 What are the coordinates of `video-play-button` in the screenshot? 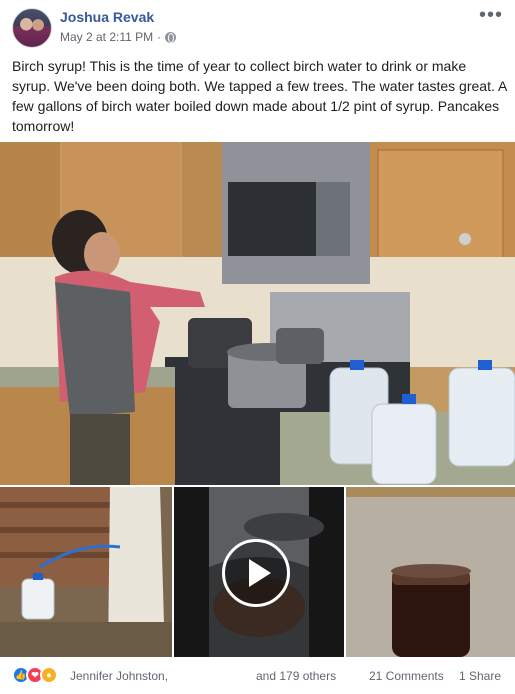 It's located at (256, 573).